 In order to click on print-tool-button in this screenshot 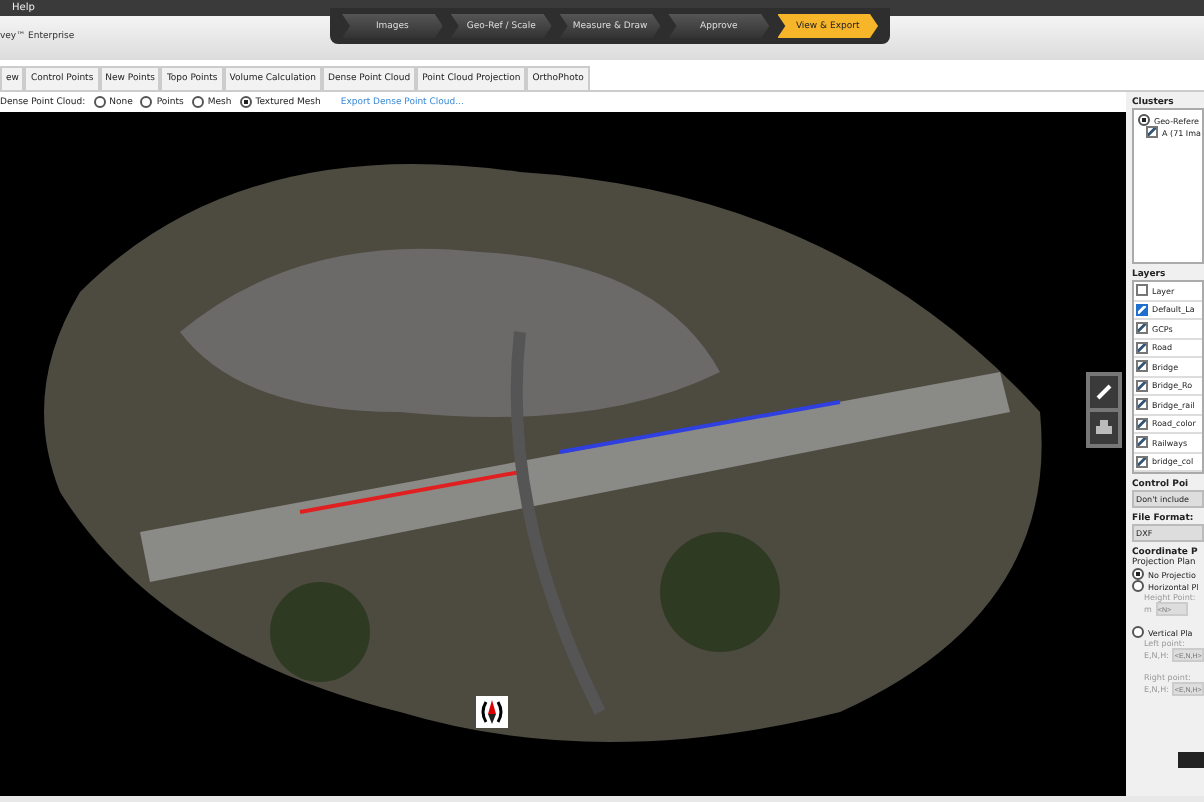, I will do `click(1104, 428)`.